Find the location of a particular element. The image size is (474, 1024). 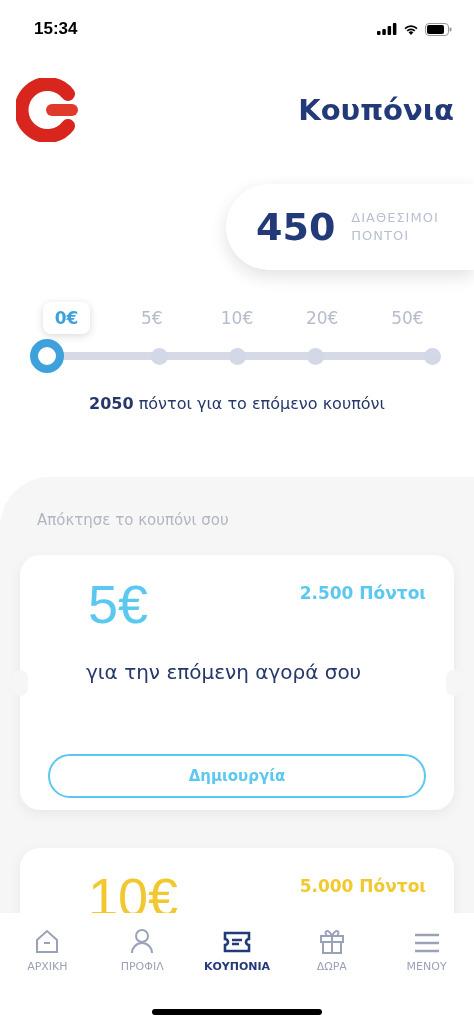

tab-item: ΚΟΥΠΟΝΙΑ is located at coordinates (237, 949).